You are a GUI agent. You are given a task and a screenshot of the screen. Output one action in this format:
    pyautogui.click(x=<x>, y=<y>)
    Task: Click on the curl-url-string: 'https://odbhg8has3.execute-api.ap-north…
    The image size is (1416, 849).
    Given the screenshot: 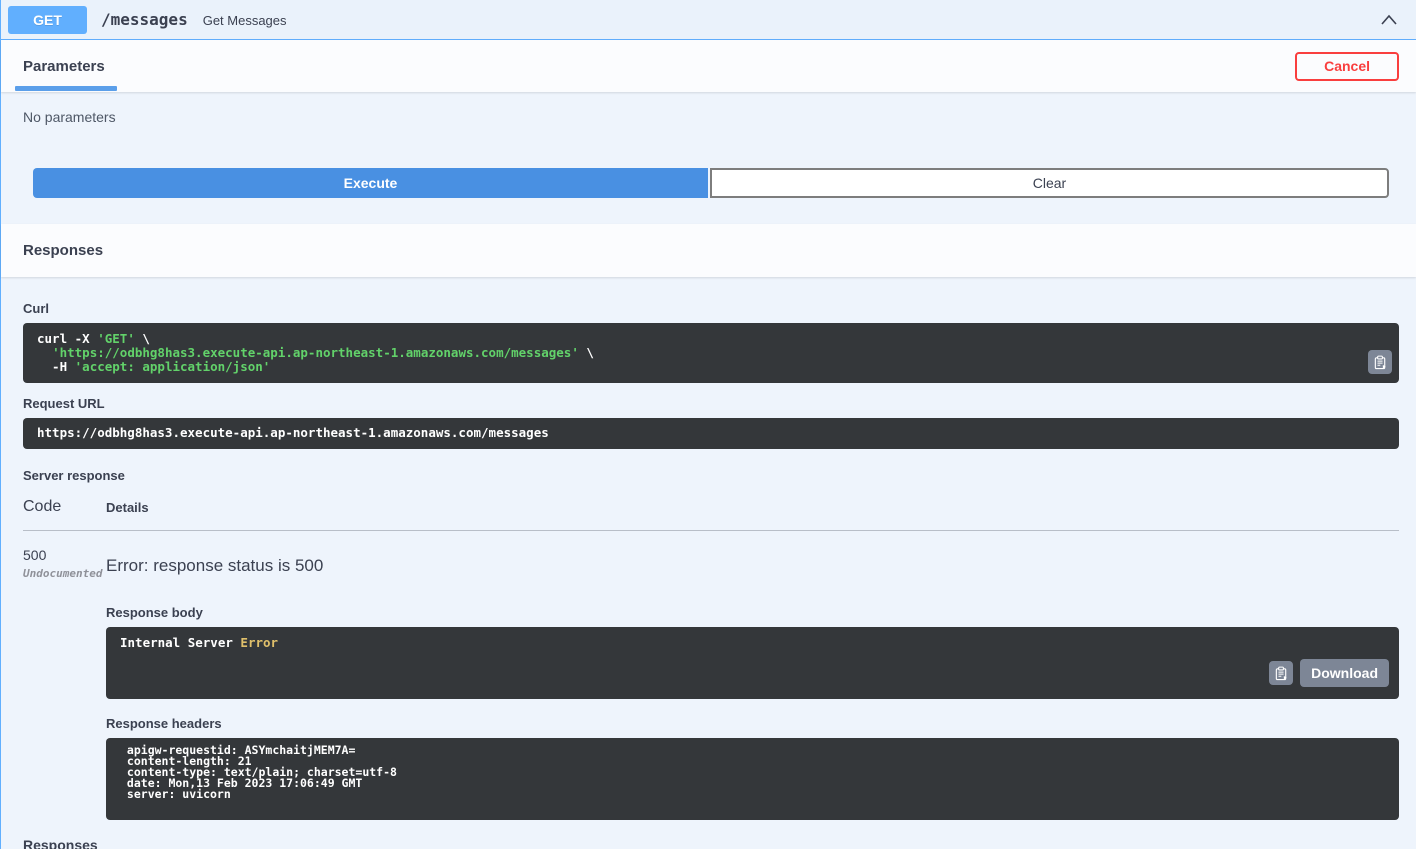 What is the action you would take?
    pyautogui.click(x=315, y=352)
    